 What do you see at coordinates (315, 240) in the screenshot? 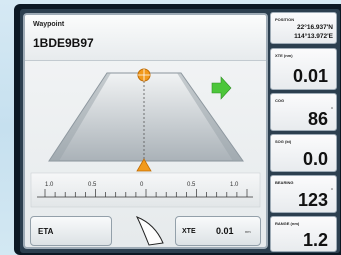
I see `range-value: 1.2` at bounding box center [315, 240].